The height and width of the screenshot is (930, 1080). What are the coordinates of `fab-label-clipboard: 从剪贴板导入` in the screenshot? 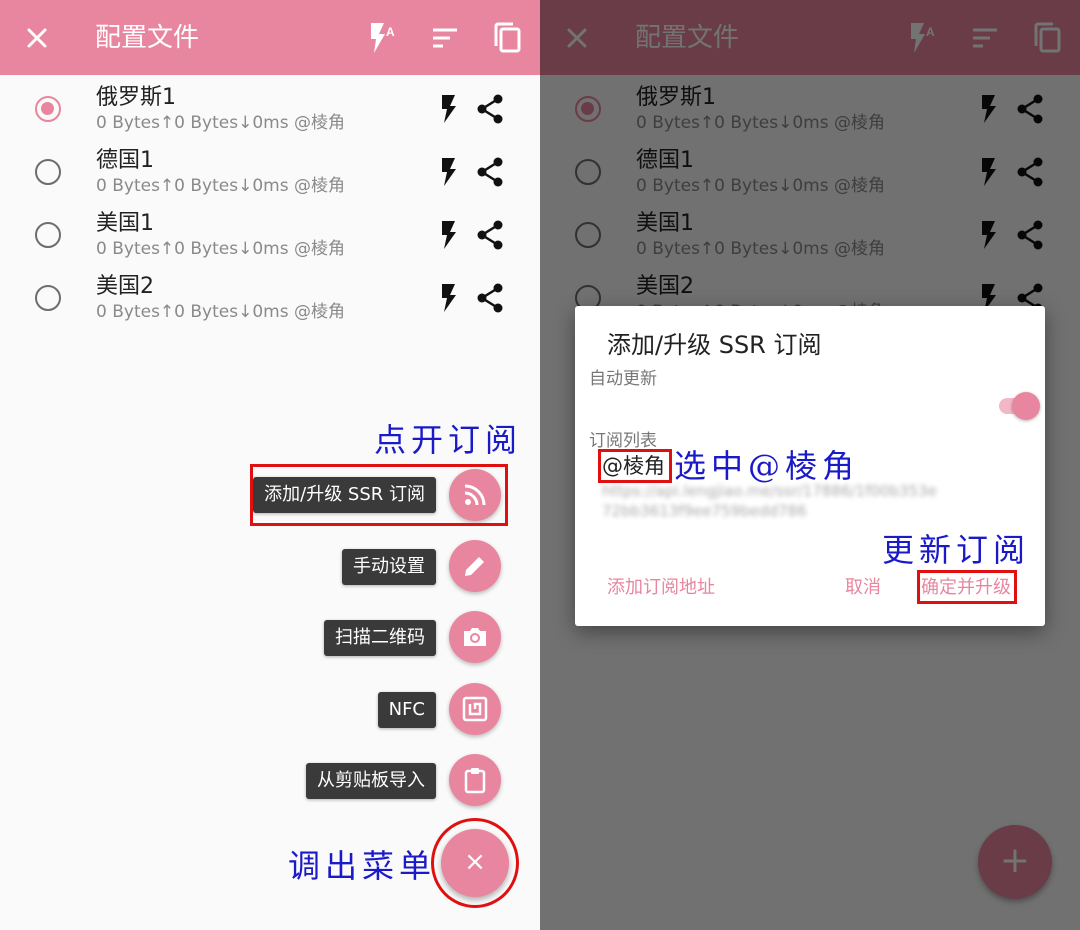 It's located at (371, 781).